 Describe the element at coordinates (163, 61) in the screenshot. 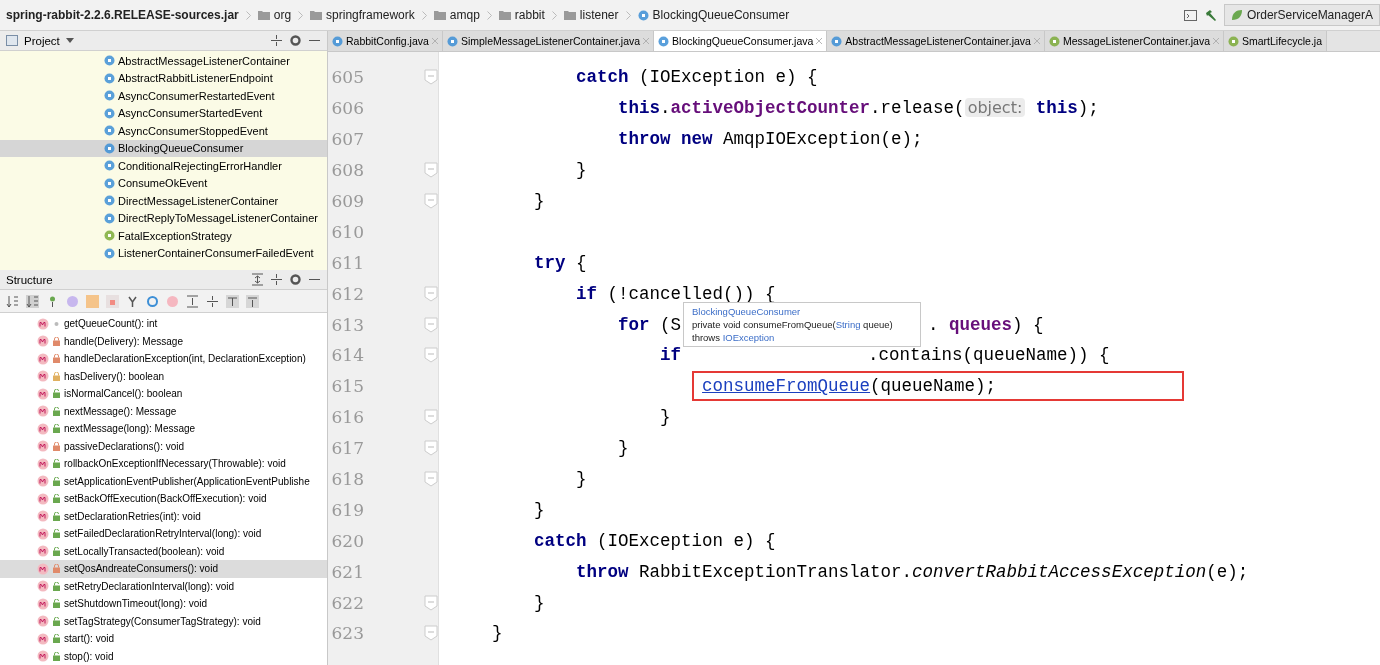

I see `tree-item: AbstractMessageListenerContainer` at that location.